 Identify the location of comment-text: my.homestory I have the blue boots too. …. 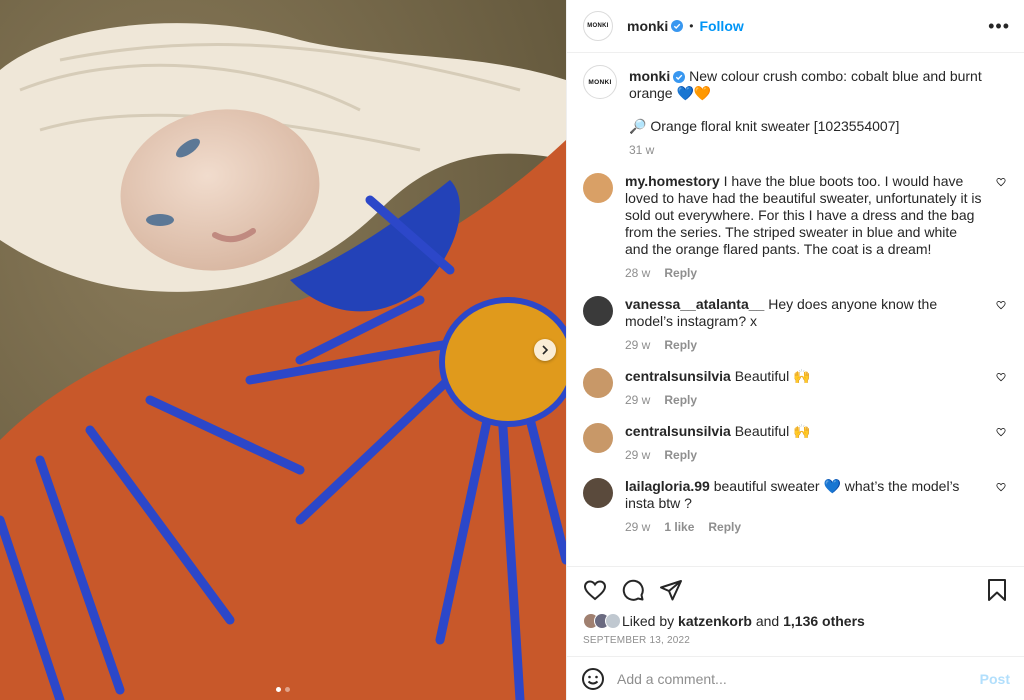
(803, 215).